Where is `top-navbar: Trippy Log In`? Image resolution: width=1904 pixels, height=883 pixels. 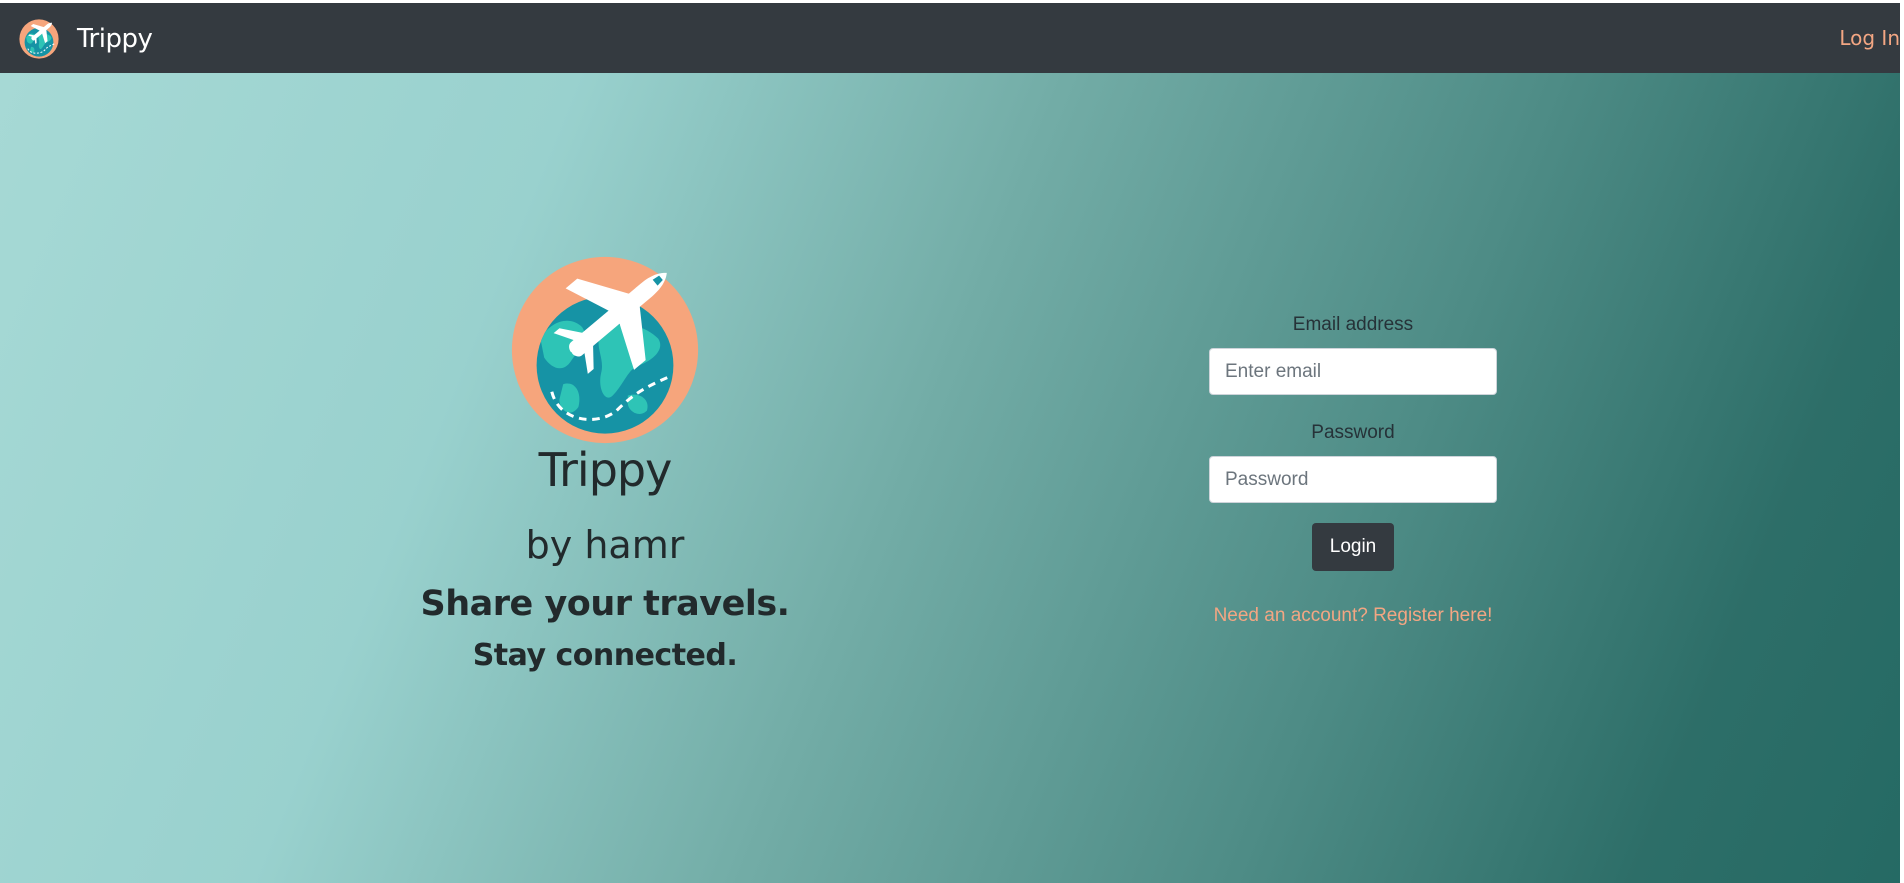 top-navbar: Trippy Log In is located at coordinates (950, 38).